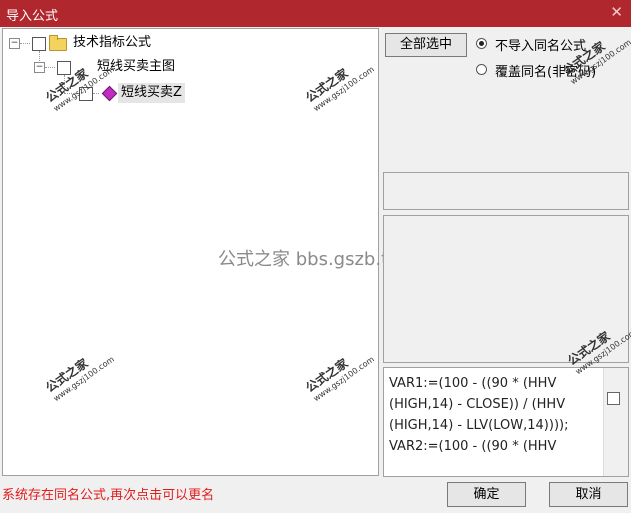  I want to click on radio-overwrite, so click(481, 69).